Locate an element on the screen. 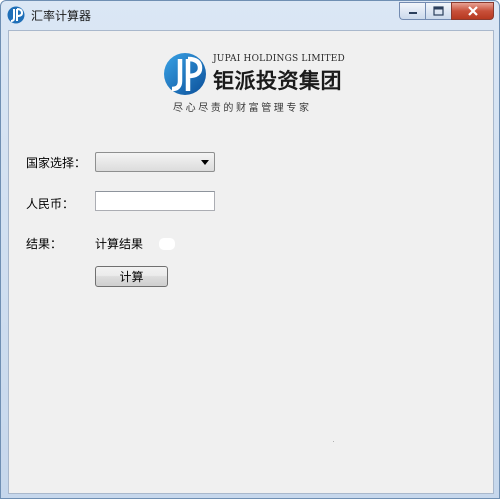  title-bar: 汇率计算器 is located at coordinates (250, 15).